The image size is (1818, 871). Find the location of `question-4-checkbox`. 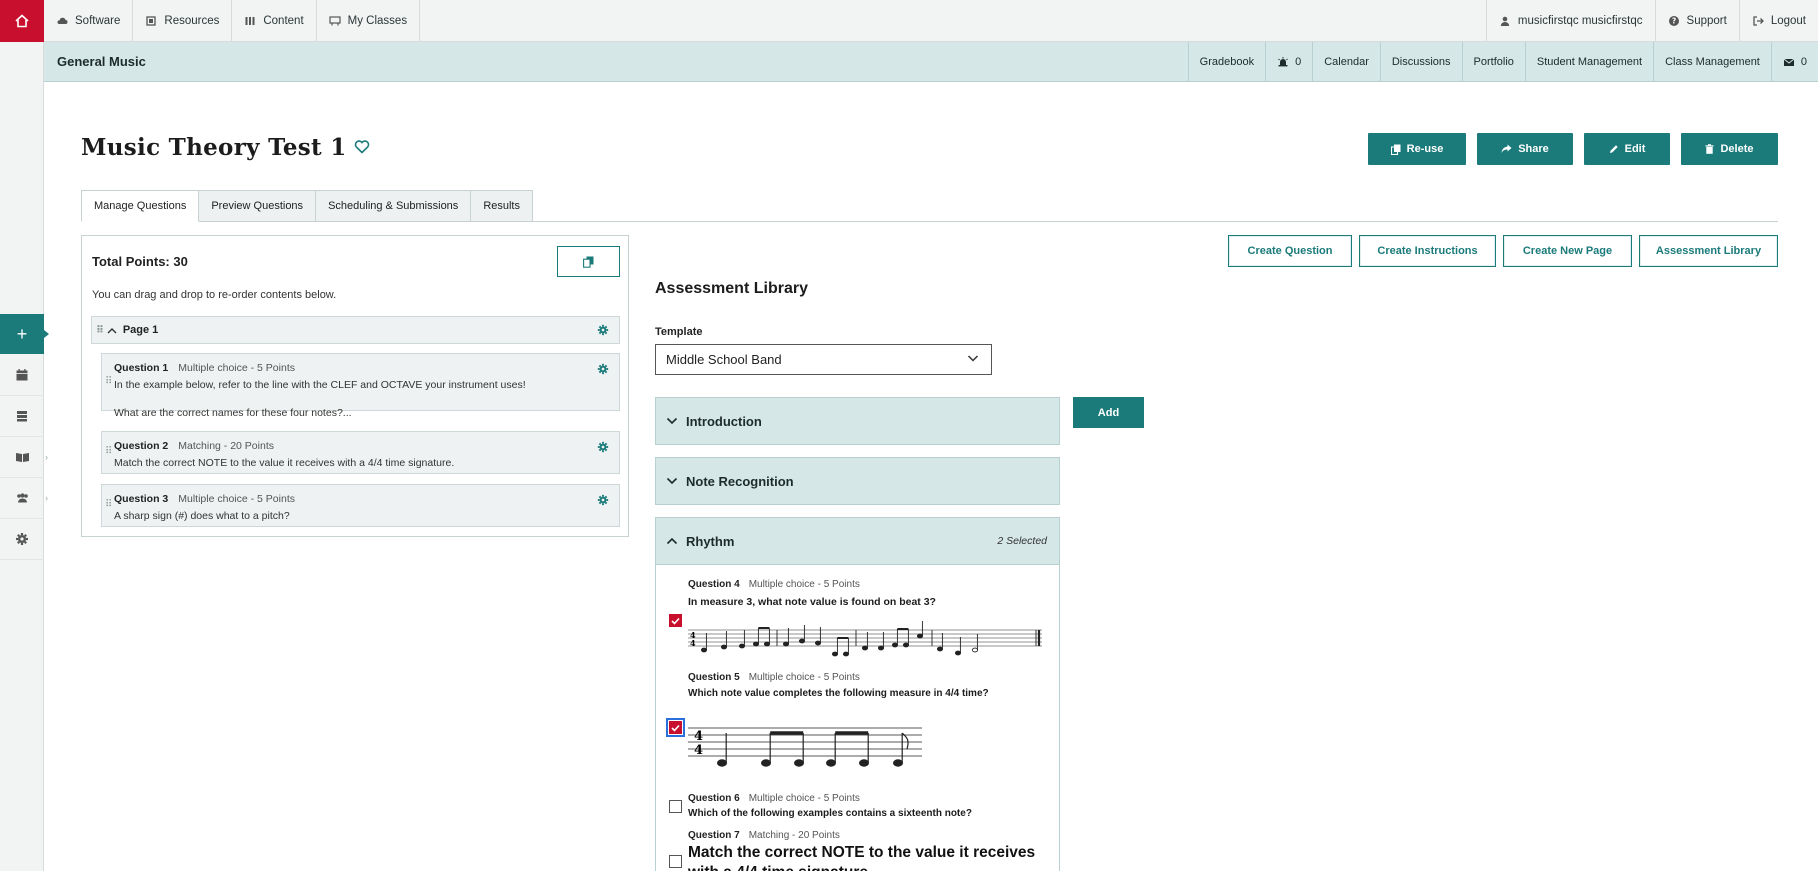

question-4-checkbox is located at coordinates (675, 620).